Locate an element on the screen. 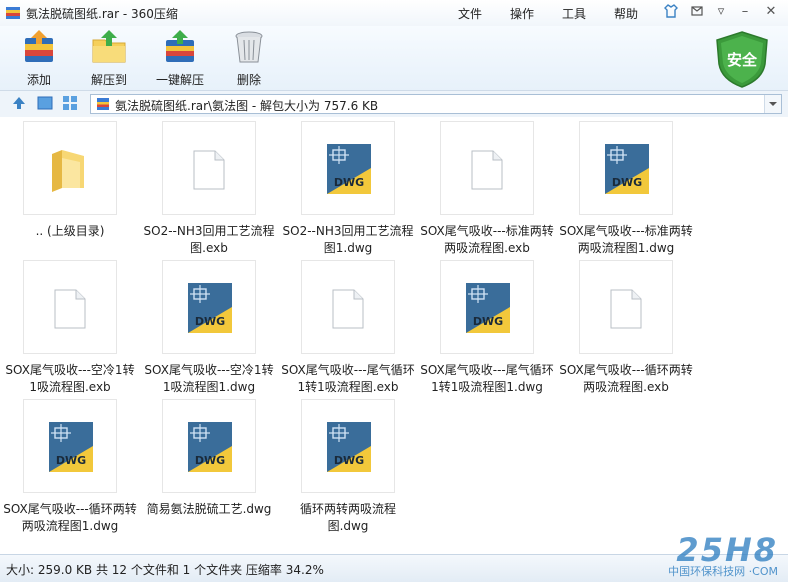  add-button: 添加 is located at coordinates (39, 59).